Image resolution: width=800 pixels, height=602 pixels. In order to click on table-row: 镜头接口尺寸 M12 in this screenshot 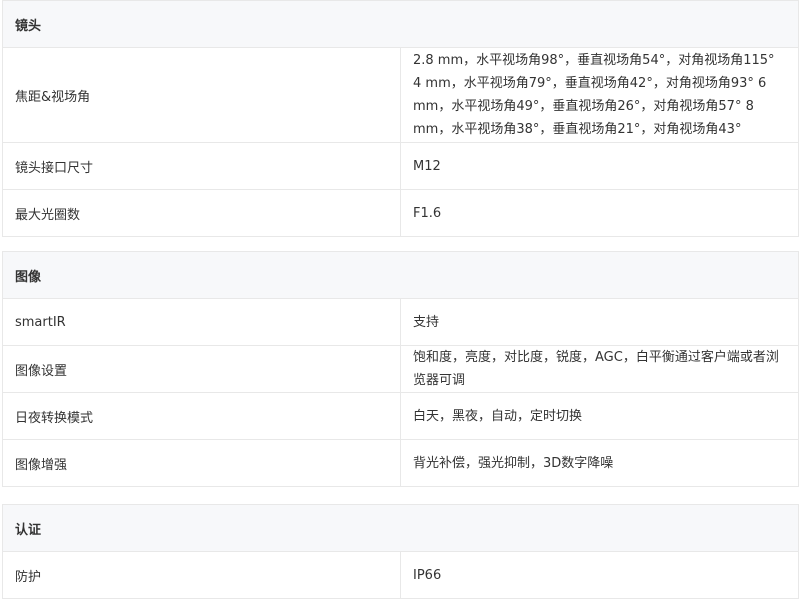, I will do `click(400, 166)`.